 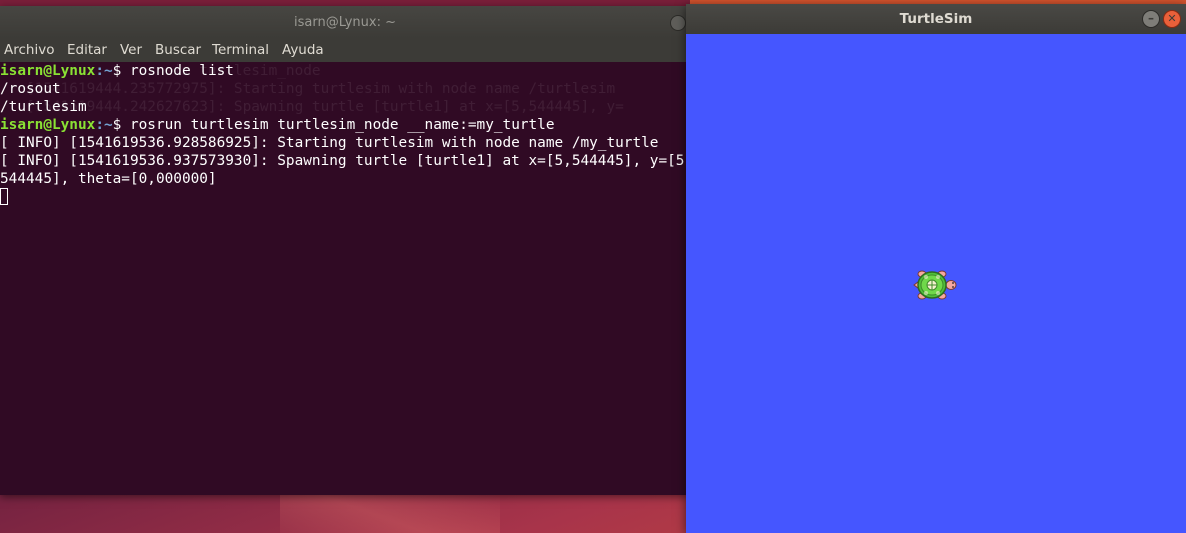 What do you see at coordinates (678, 23) in the screenshot?
I see `terminal-minimize-button` at bounding box center [678, 23].